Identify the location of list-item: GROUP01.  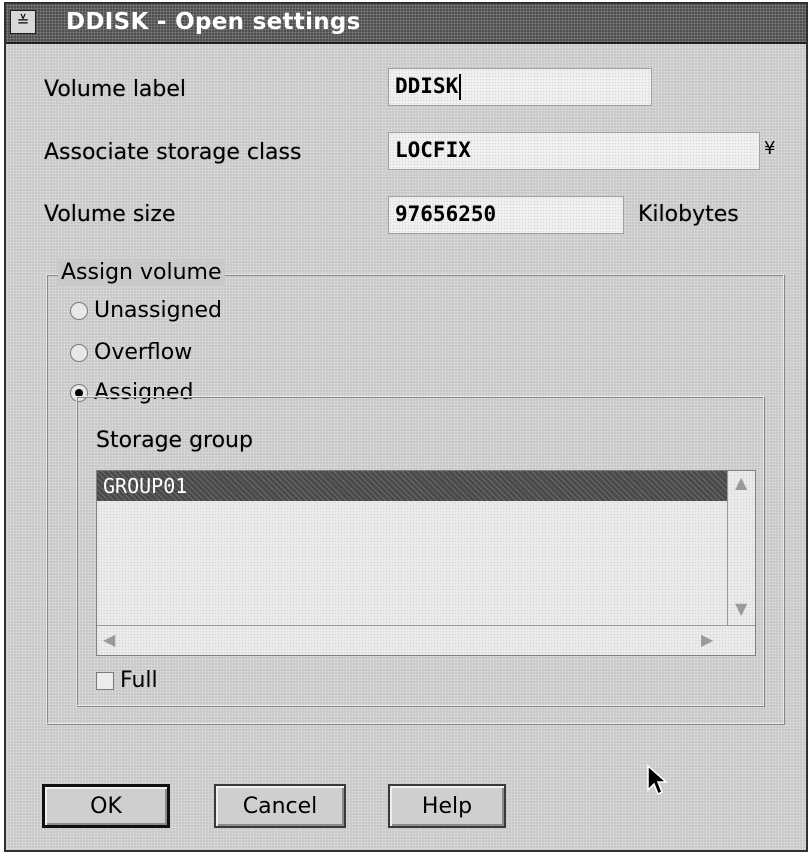
(412, 486).